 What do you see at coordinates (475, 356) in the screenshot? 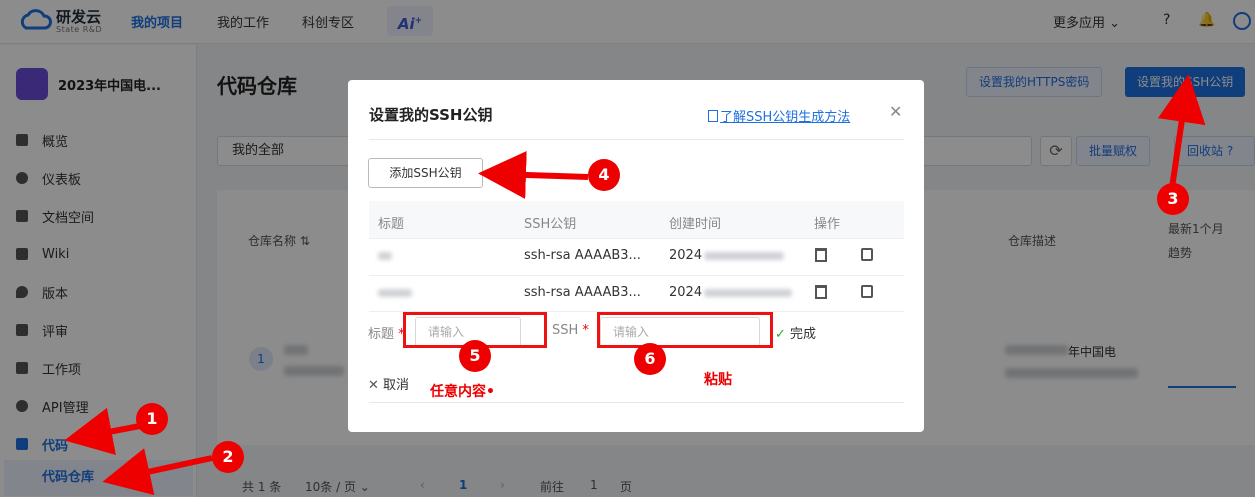
I see `annotation-badge-5: 5` at bounding box center [475, 356].